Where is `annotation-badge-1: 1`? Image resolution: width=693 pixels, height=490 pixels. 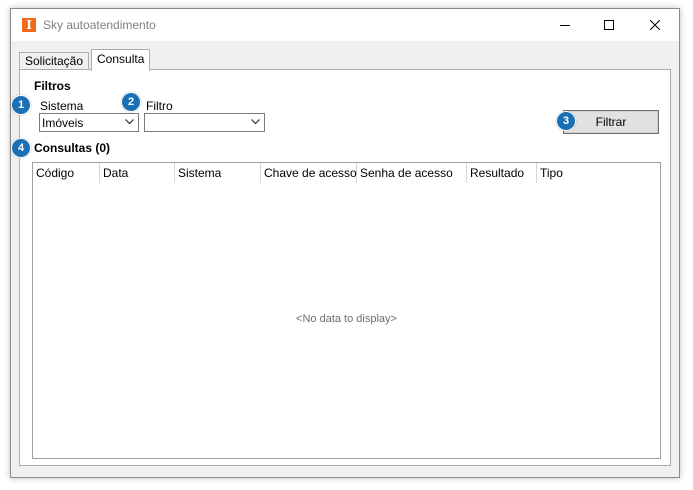 annotation-badge-1: 1 is located at coordinates (21, 105).